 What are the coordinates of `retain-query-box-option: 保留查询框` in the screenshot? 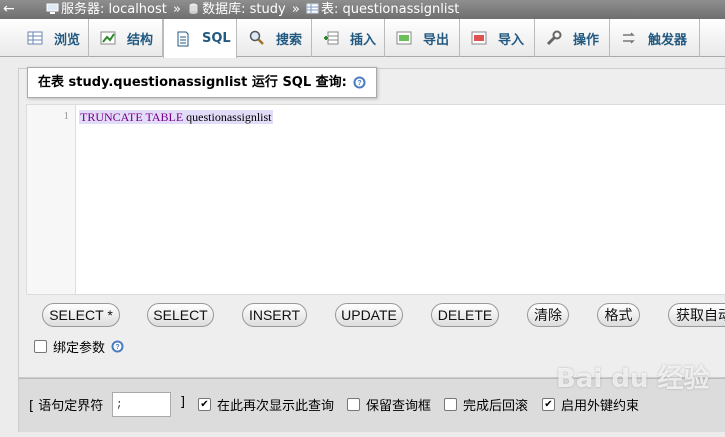 It's located at (389, 404).